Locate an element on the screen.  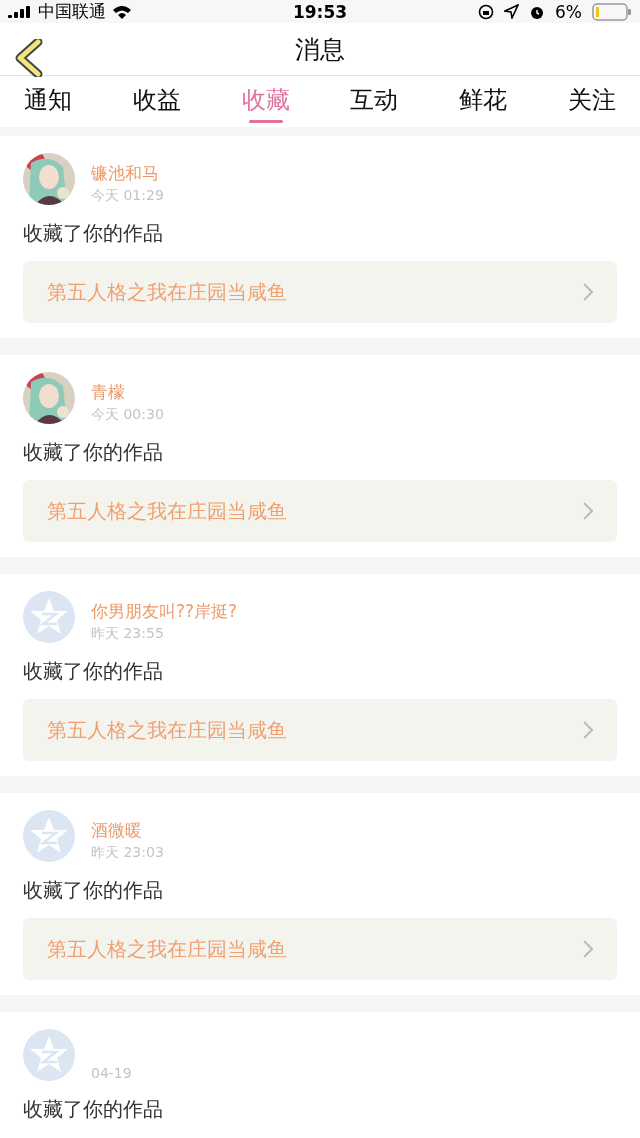
tab: 收益 is located at coordinates (156, 101).